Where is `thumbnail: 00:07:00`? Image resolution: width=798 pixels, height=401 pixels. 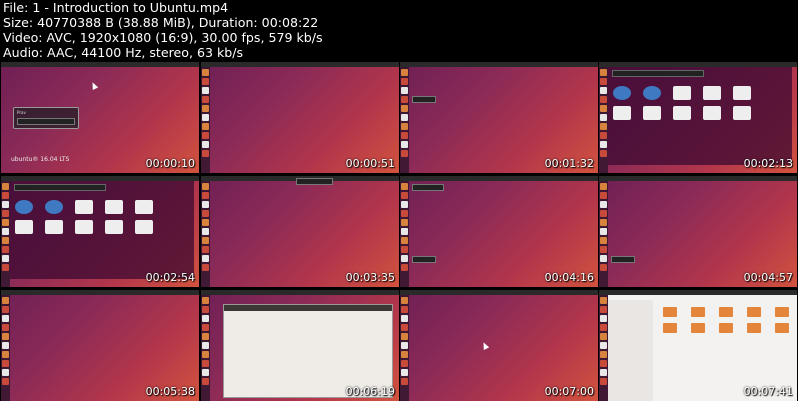 thumbnail: 00:07:00 is located at coordinates (499, 345).